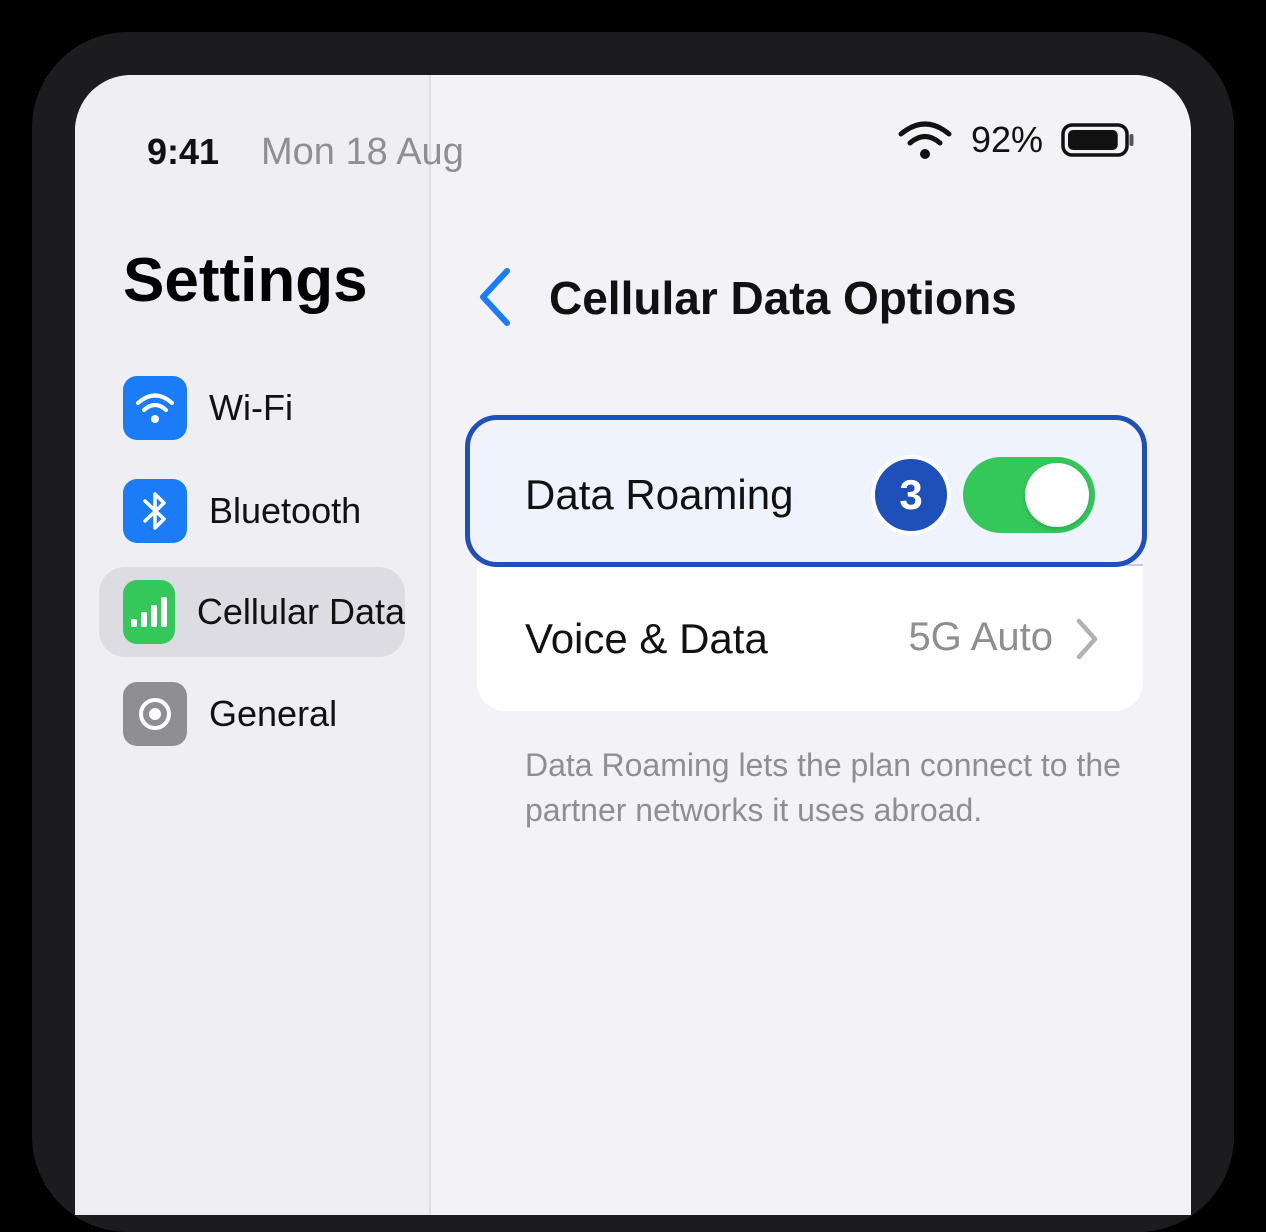 This screenshot has height=1232, width=1266. What do you see at coordinates (183, 151) in the screenshot?
I see `status-time: 9:41` at bounding box center [183, 151].